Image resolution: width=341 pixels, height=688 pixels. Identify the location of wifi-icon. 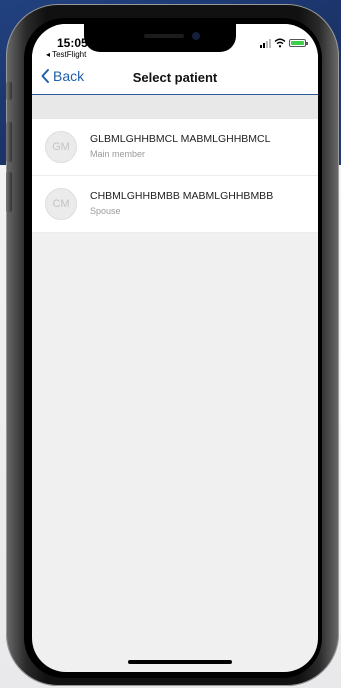
(280, 43).